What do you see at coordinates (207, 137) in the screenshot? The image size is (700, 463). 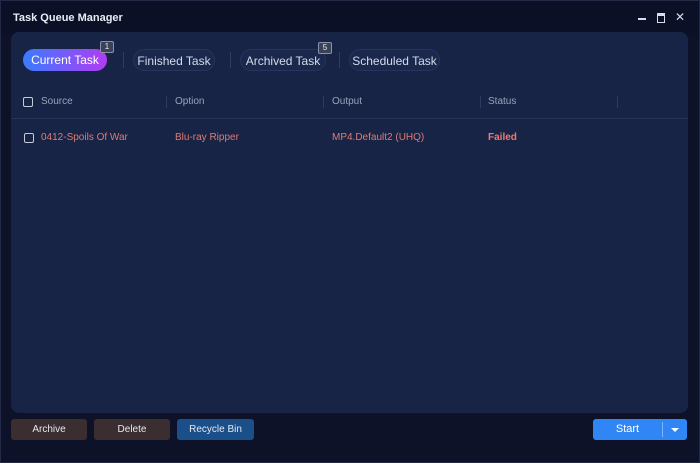 I see `row-option: Blu-ray Ripper` at bounding box center [207, 137].